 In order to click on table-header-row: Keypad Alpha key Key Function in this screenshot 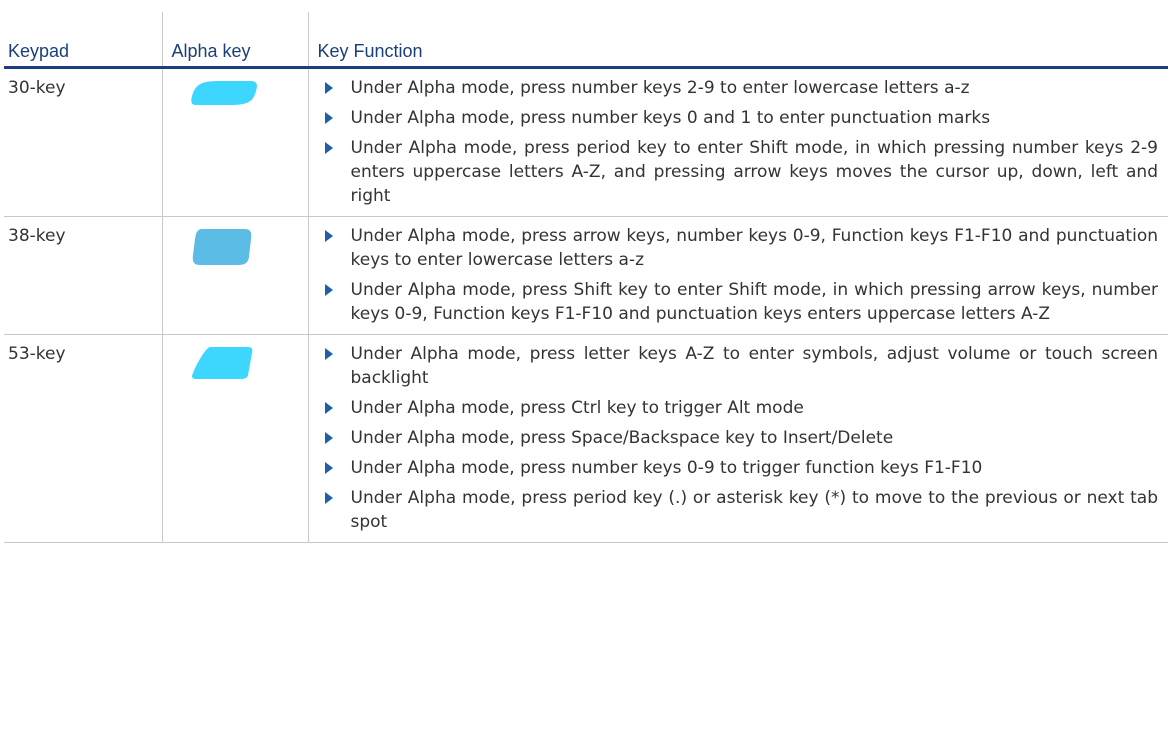, I will do `click(586, 40)`.